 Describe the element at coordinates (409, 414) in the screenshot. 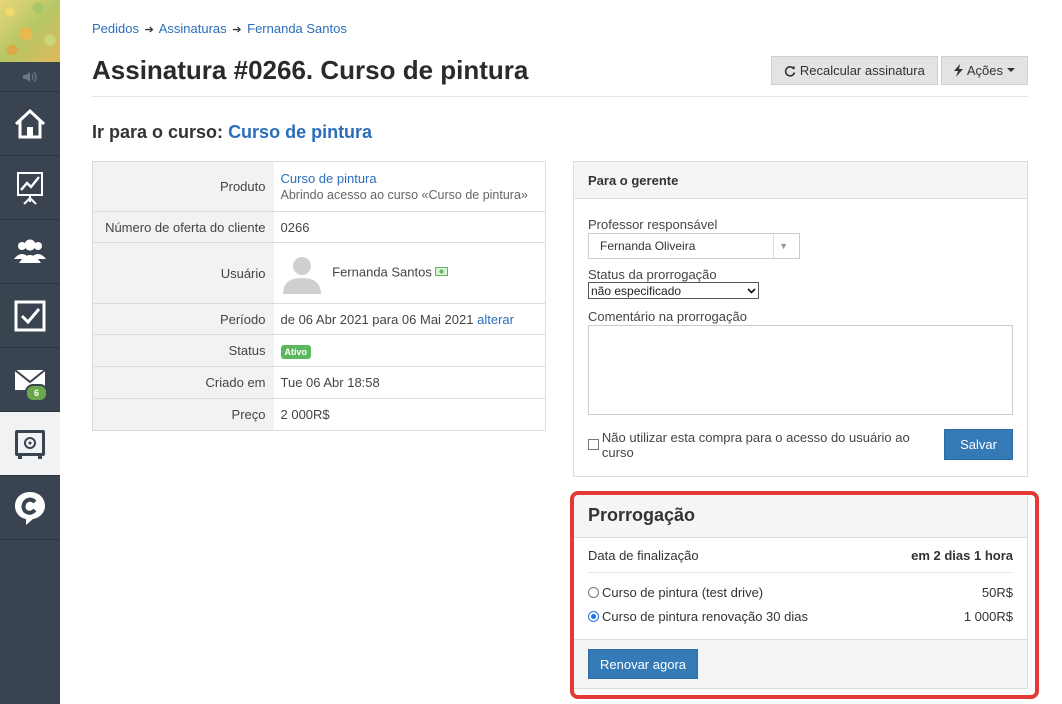

I see `price-value: 2 000R$` at that location.